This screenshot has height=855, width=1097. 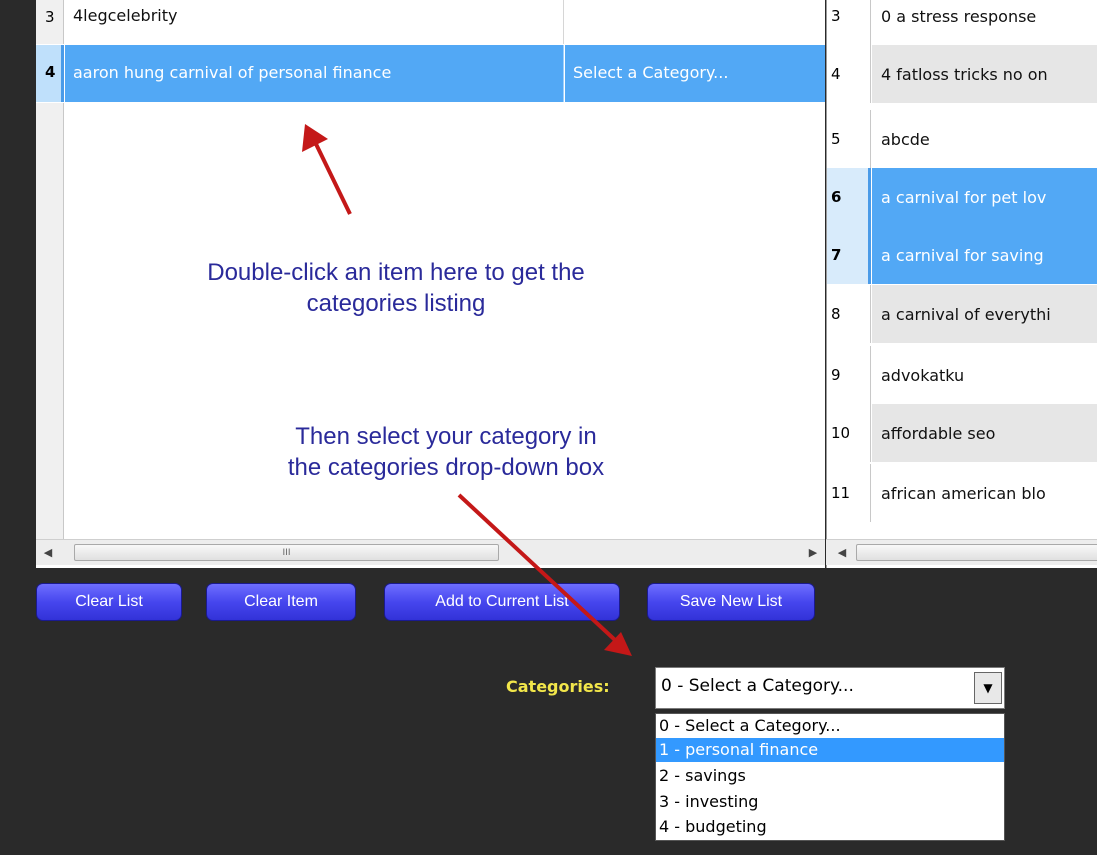 I want to click on arrow-to-dropdown-icon, so click(x=544, y=574).